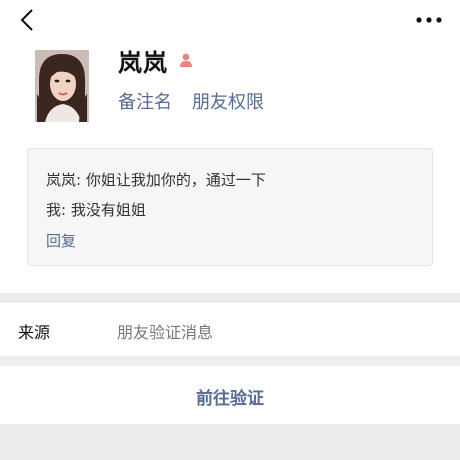  I want to click on avatar-portrait-image, so click(62, 86).